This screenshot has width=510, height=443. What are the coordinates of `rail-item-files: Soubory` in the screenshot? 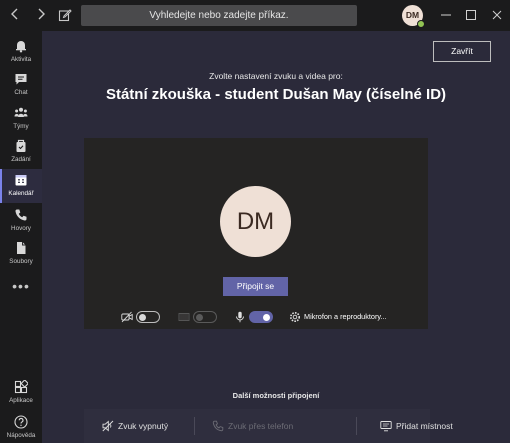 It's located at (21, 254).